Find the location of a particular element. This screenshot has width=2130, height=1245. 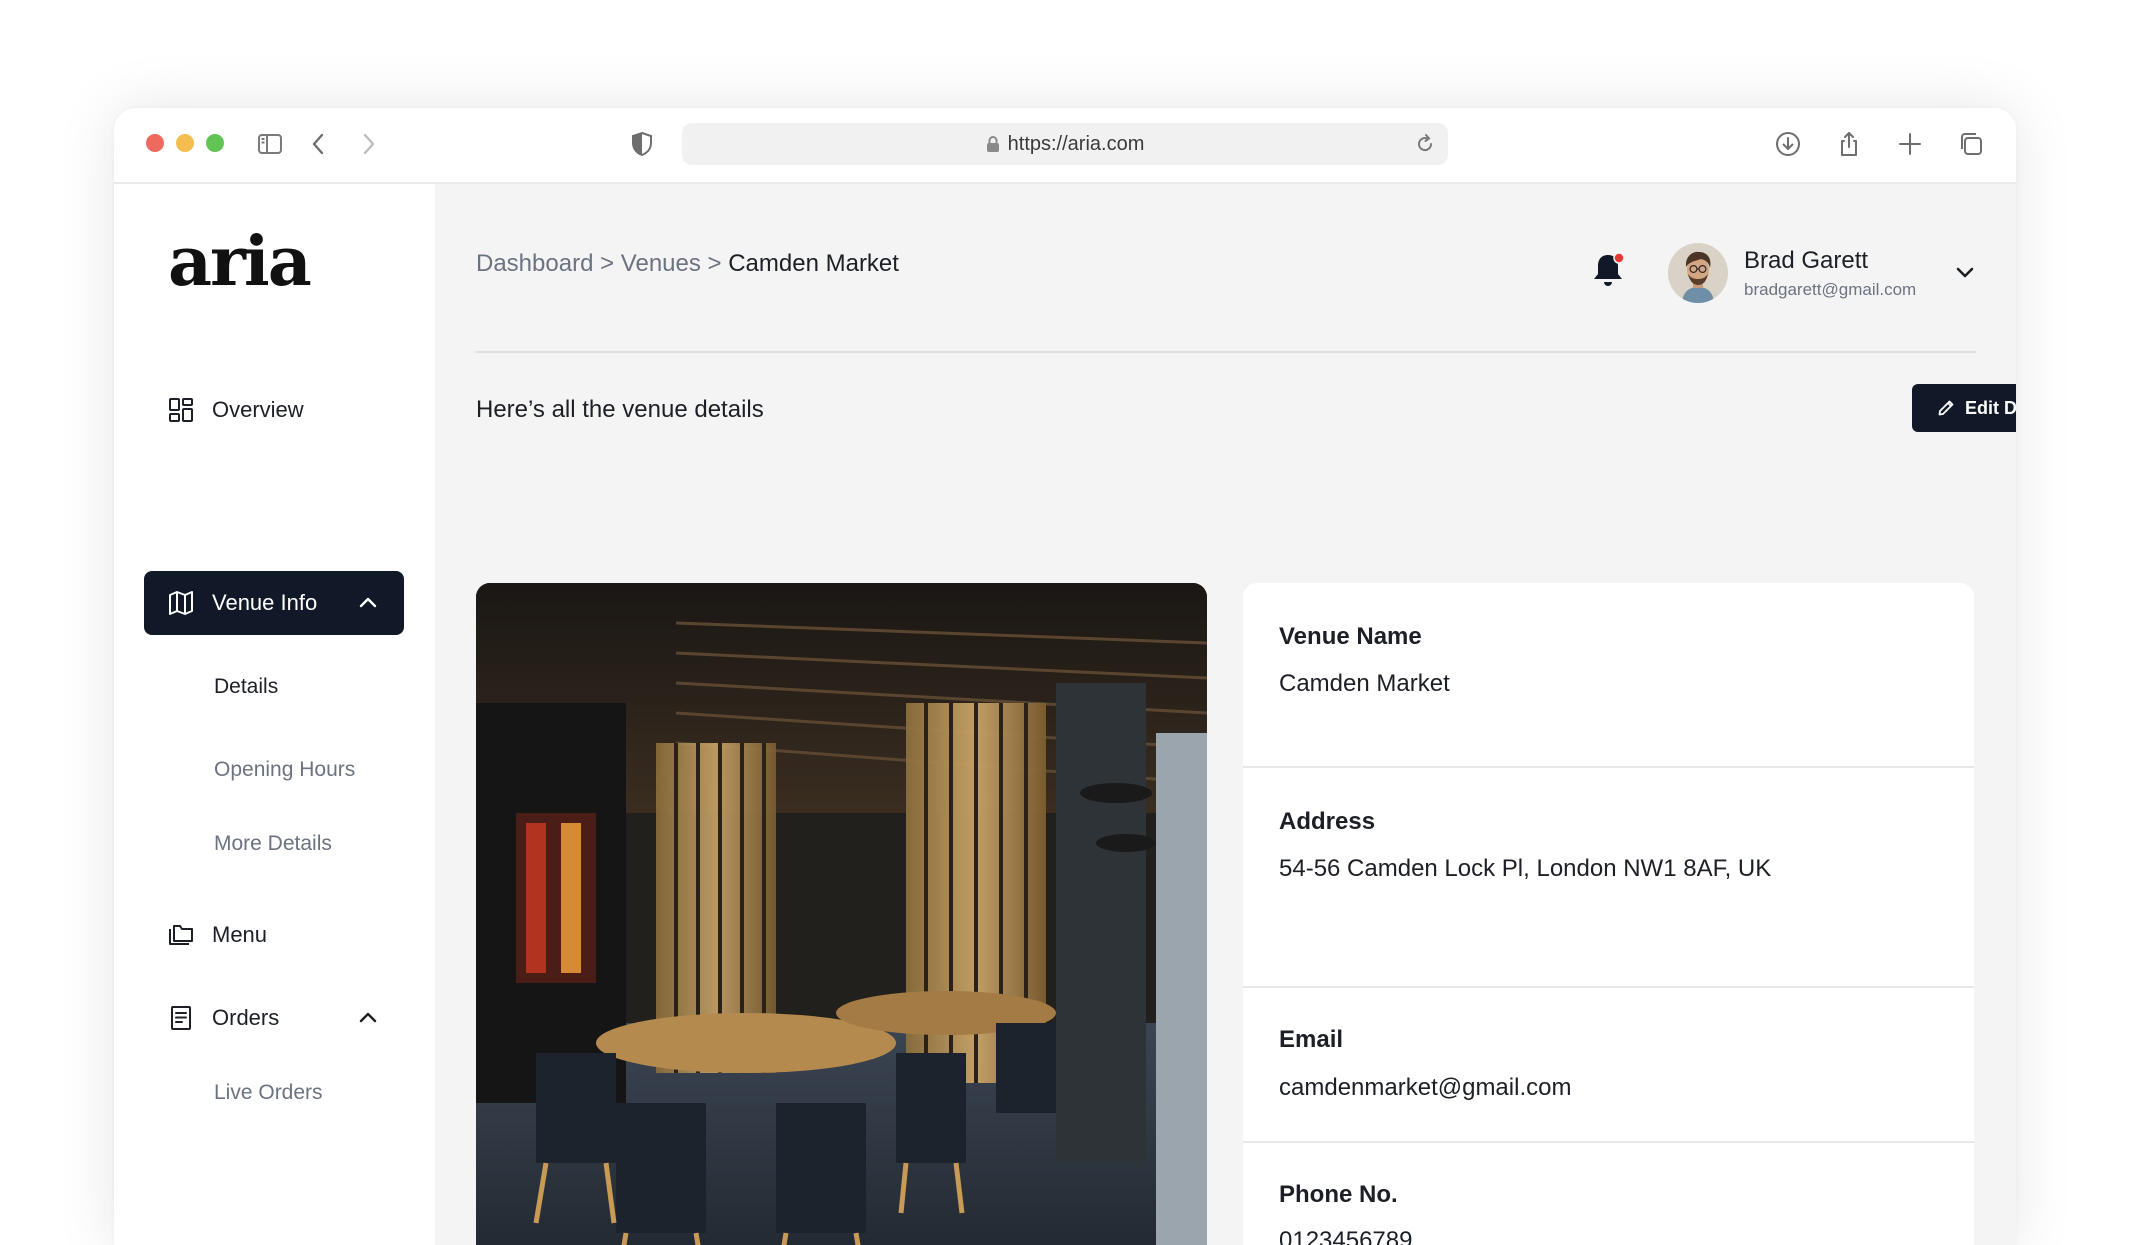

edit-details-button: Edit Details is located at coordinates (1964, 408).